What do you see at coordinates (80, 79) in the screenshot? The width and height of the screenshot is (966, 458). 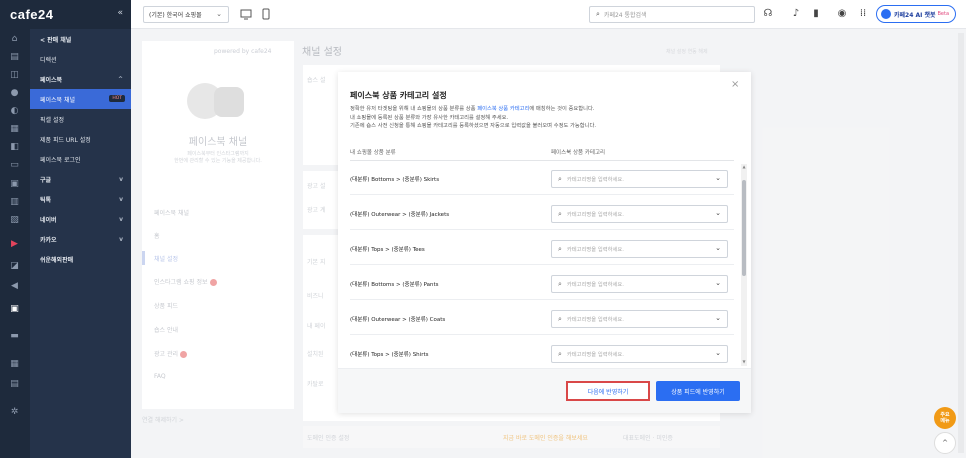 I see `sidebar-item-facebook: 페이스북 ^` at bounding box center [80, 79].